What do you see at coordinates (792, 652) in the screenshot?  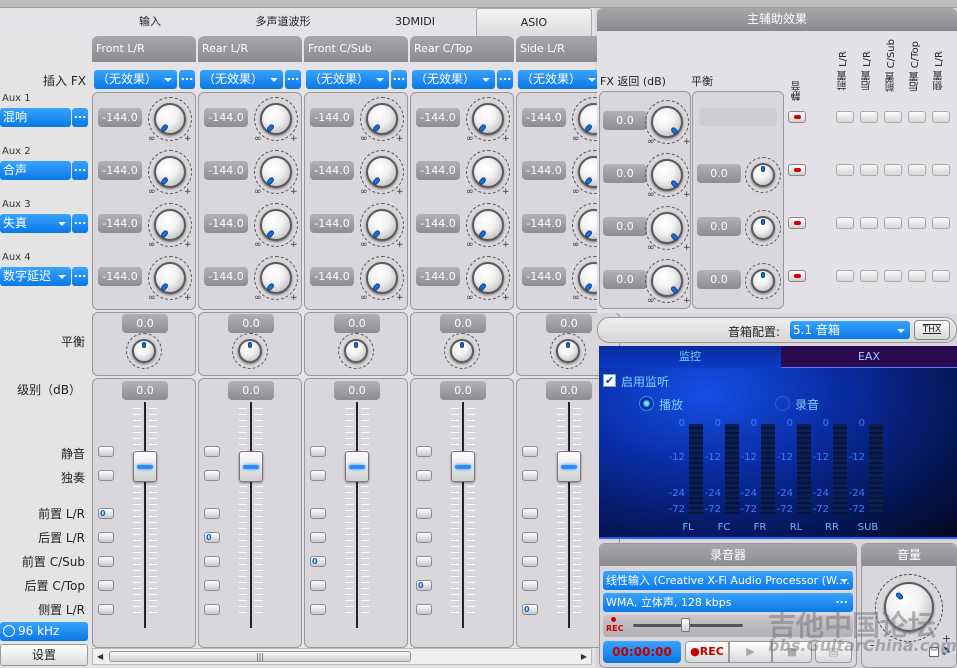 I see `stop-button: ■` at bounding box center [792, 652].